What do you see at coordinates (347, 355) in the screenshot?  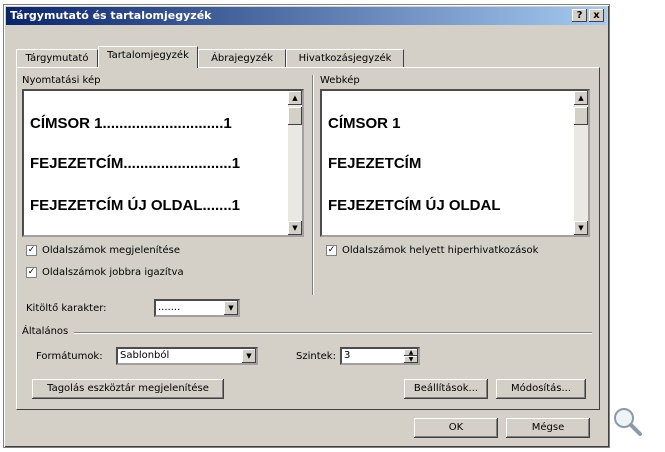 I see `levels-value: 3` at bounding box center [347, 355].